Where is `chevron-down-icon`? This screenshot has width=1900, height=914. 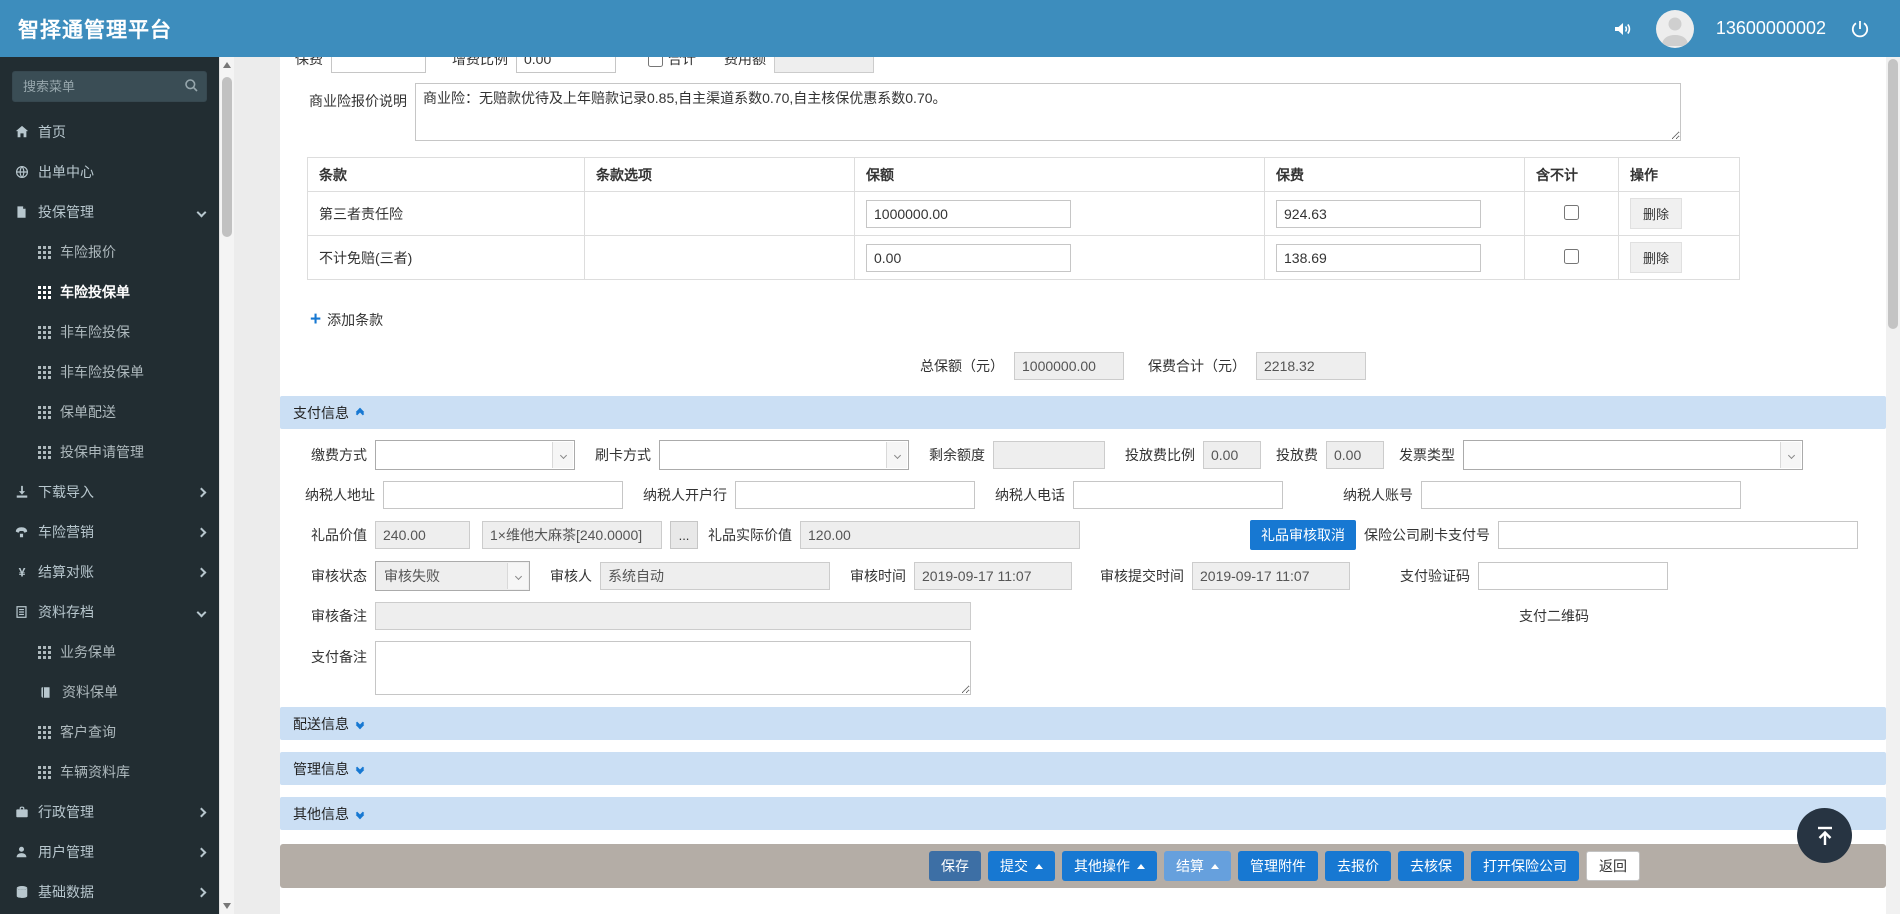
chevron-down-icon is located at coordinates (562, 455).